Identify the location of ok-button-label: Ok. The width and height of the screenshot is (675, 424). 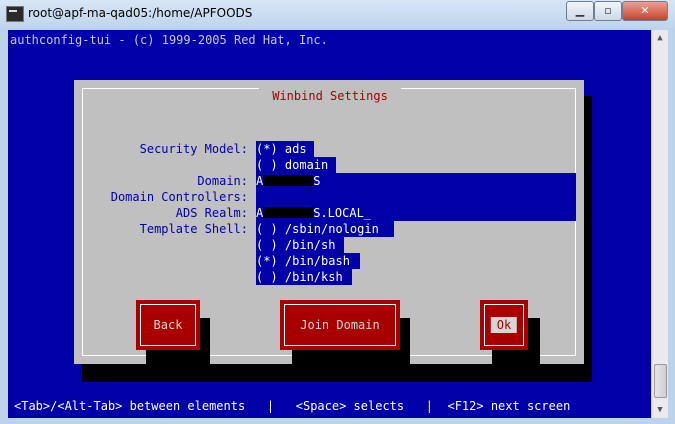
(504, 325).